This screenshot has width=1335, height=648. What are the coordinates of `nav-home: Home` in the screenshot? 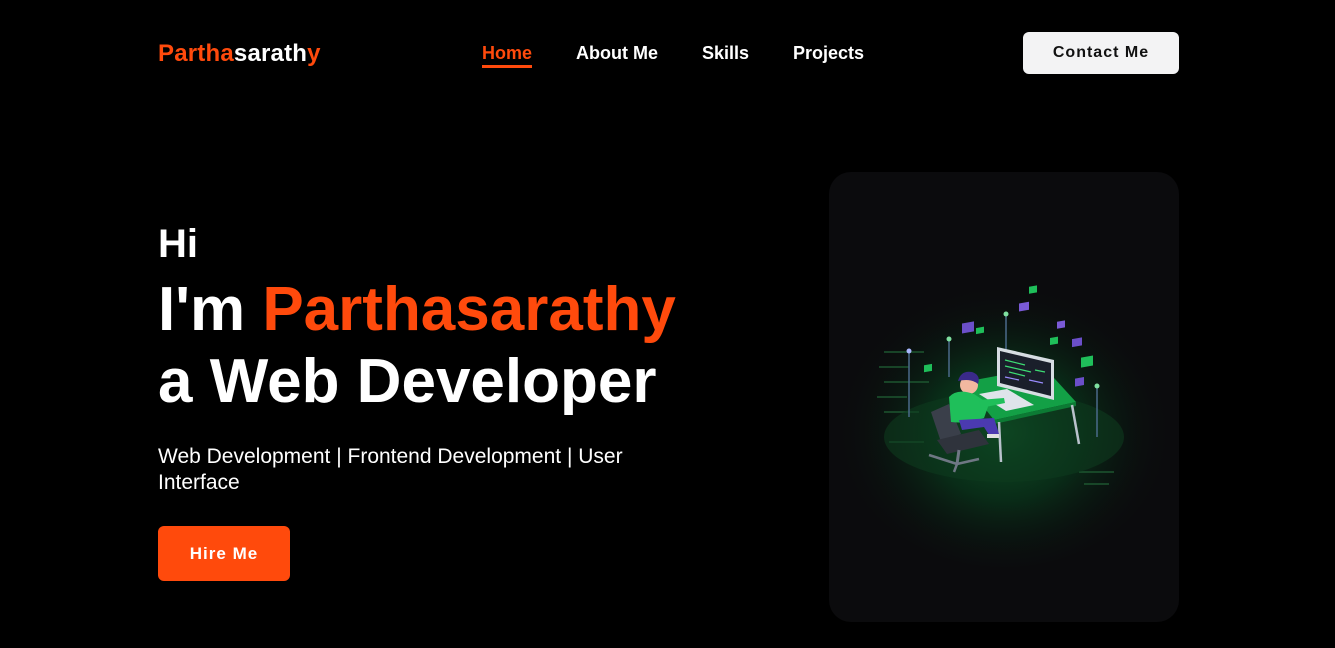 It's located at (507, 55).